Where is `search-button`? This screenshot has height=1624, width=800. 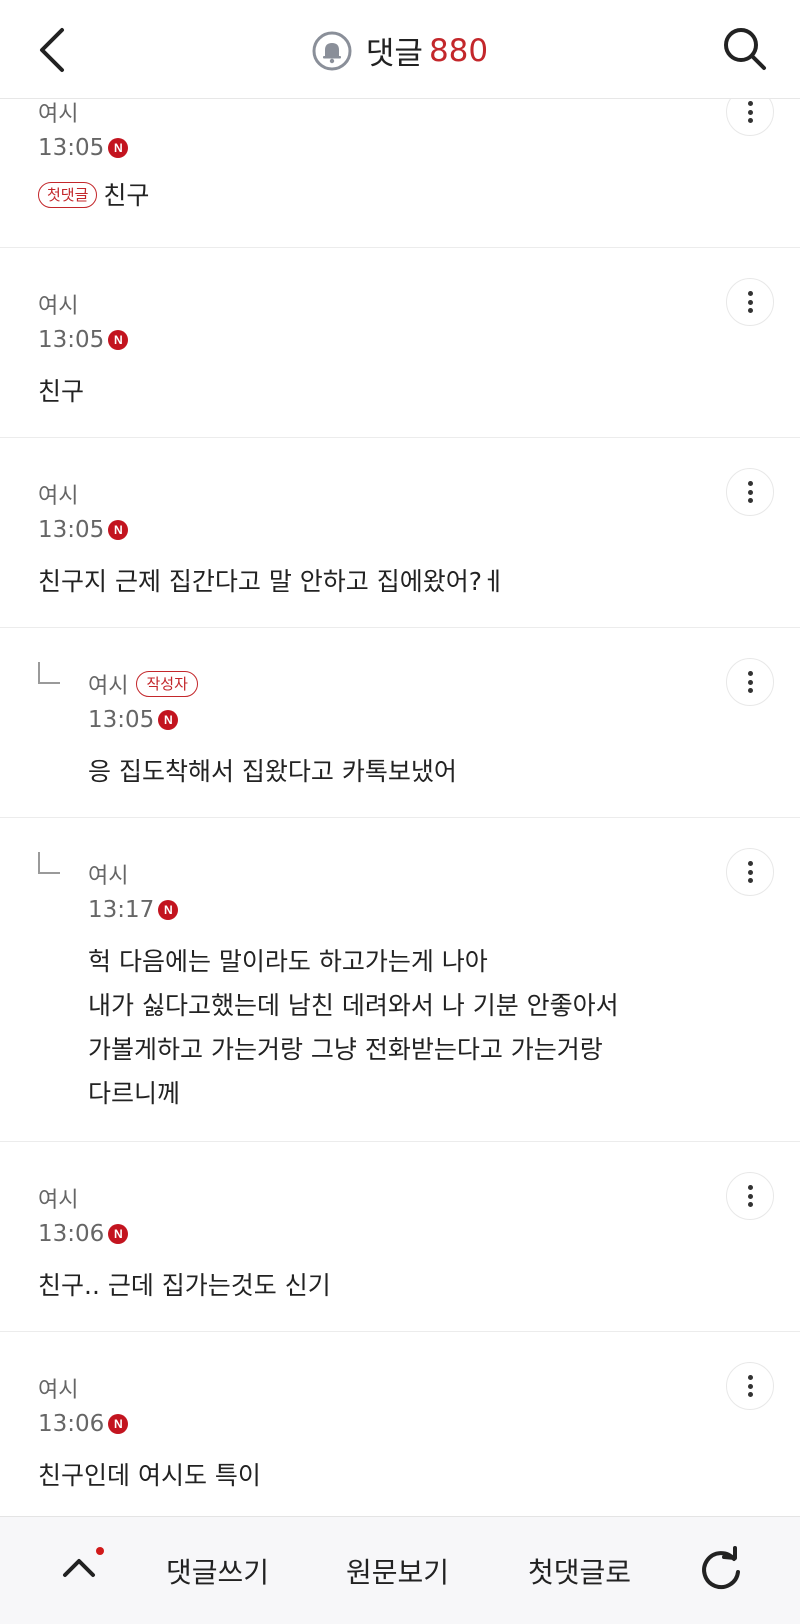 search-button is located at coordinates (745, 49).